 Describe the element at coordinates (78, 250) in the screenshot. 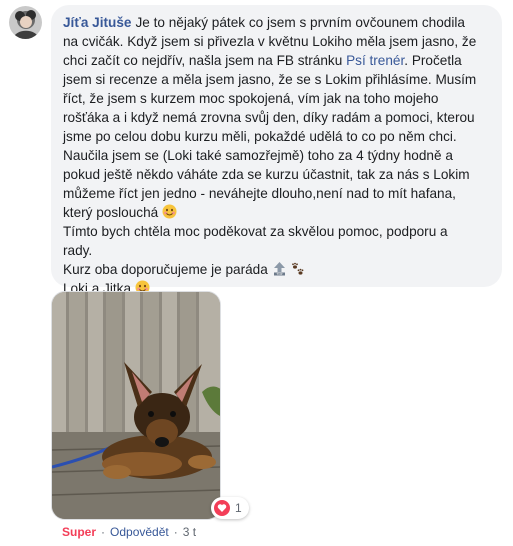

I see `comment-line: rady.` at that location.